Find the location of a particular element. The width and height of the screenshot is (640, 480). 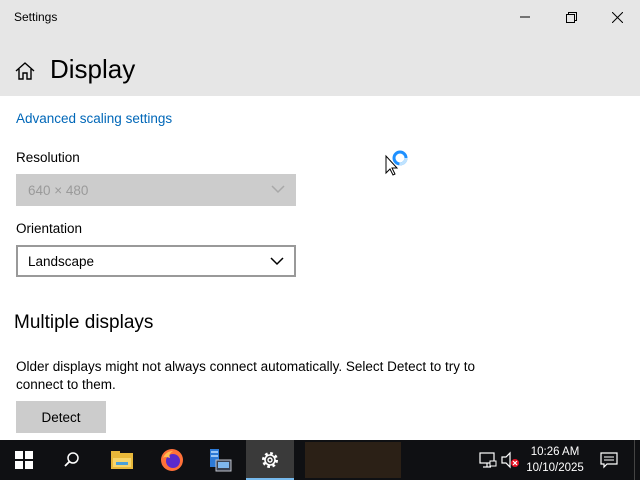

taskbar-settings is located at coordinates (270, 460).